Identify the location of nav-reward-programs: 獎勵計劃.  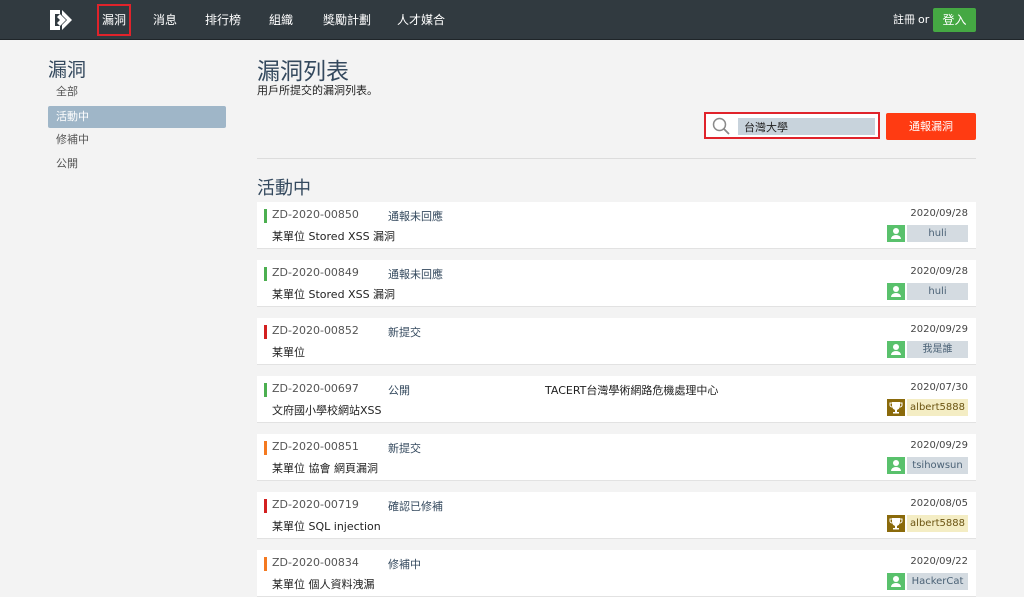
(347, 20).